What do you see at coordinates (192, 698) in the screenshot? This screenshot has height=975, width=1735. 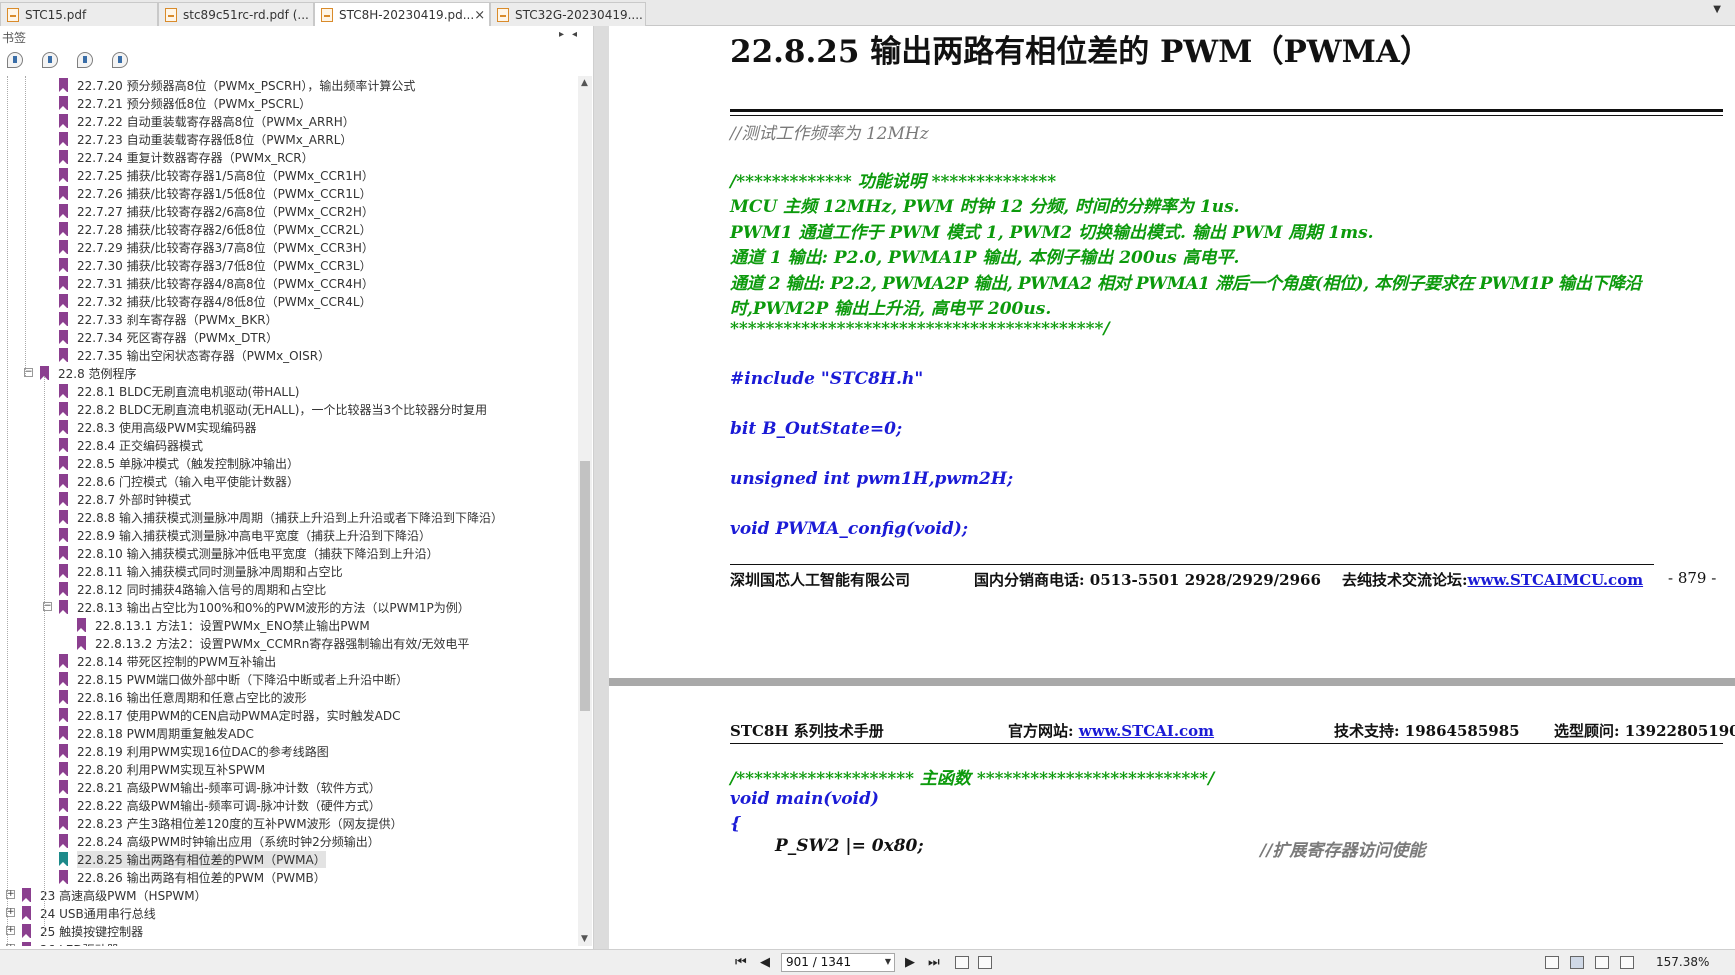 I see `bookmark-label: 22.8.16 输出任意周期和任意占空比的波形` at bounding box center [192, 698].